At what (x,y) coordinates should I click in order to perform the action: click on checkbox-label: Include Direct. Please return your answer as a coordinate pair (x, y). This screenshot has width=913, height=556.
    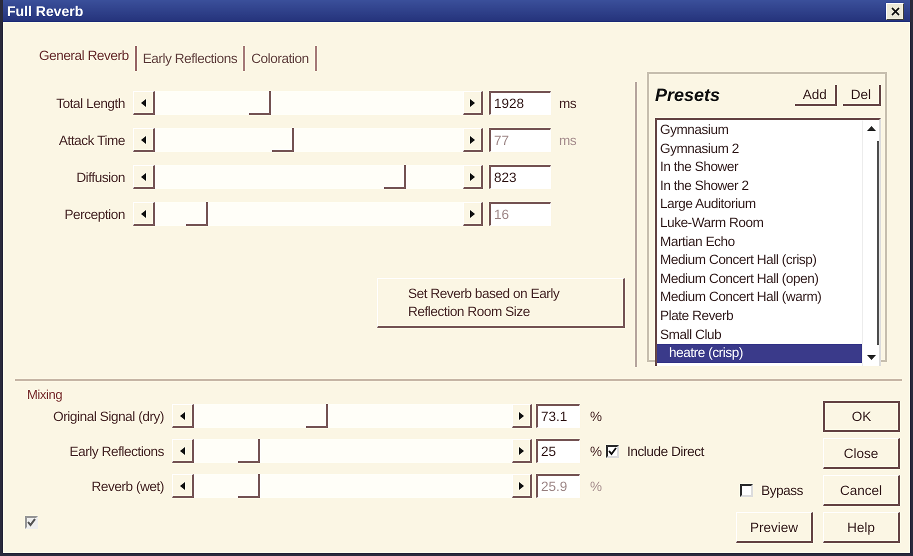
    Looking at the image, I should click on (665, 451).